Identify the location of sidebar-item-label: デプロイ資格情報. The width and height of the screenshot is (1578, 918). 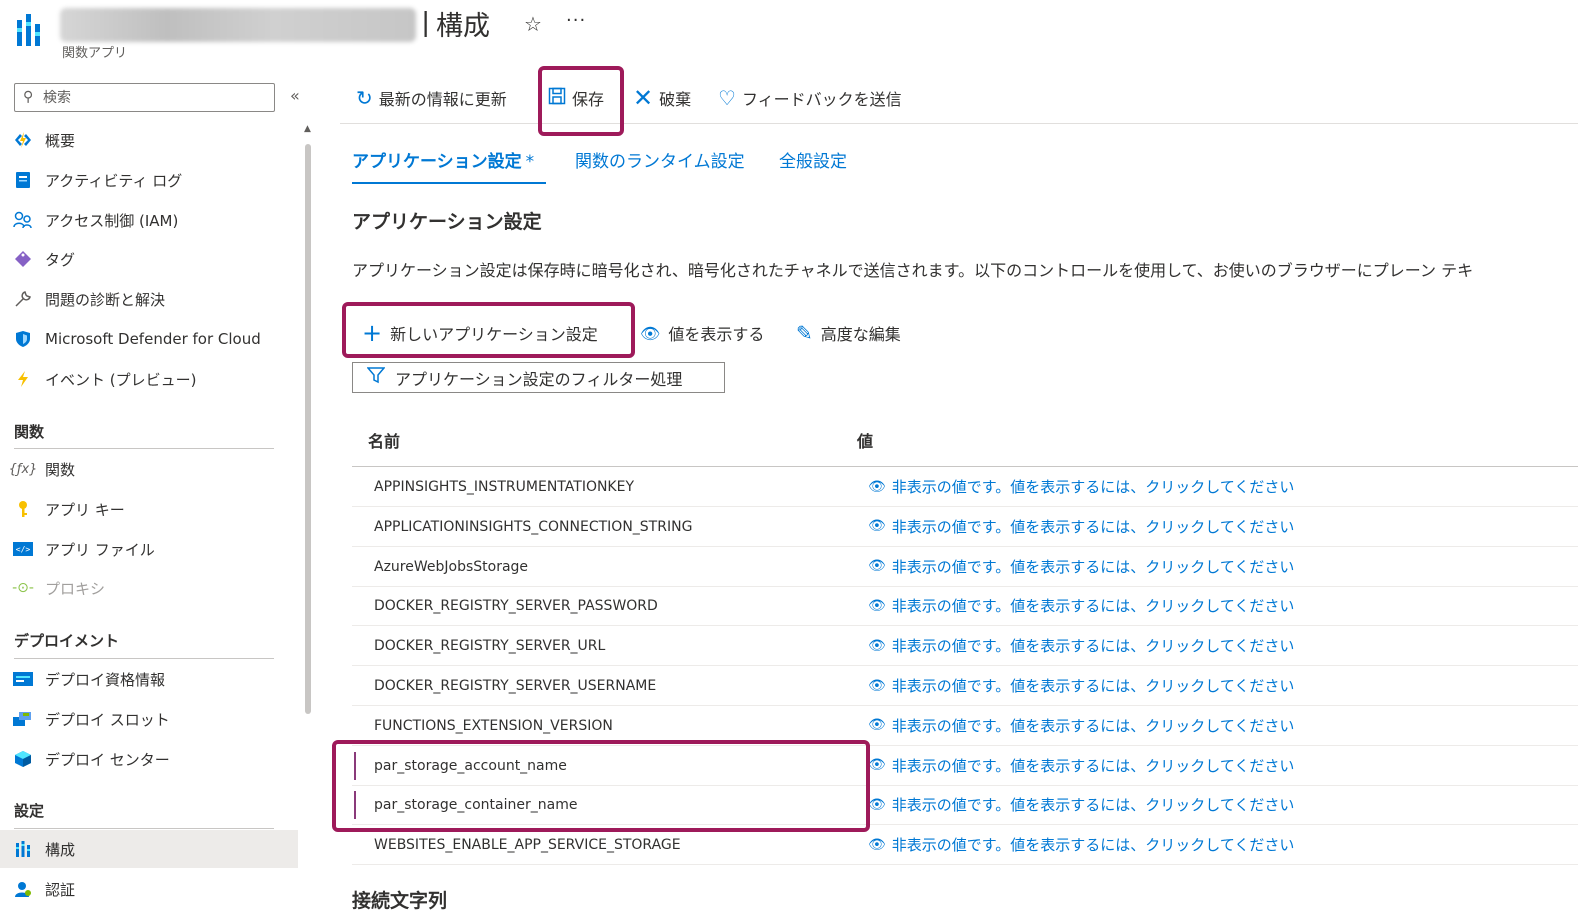
(105, 679).